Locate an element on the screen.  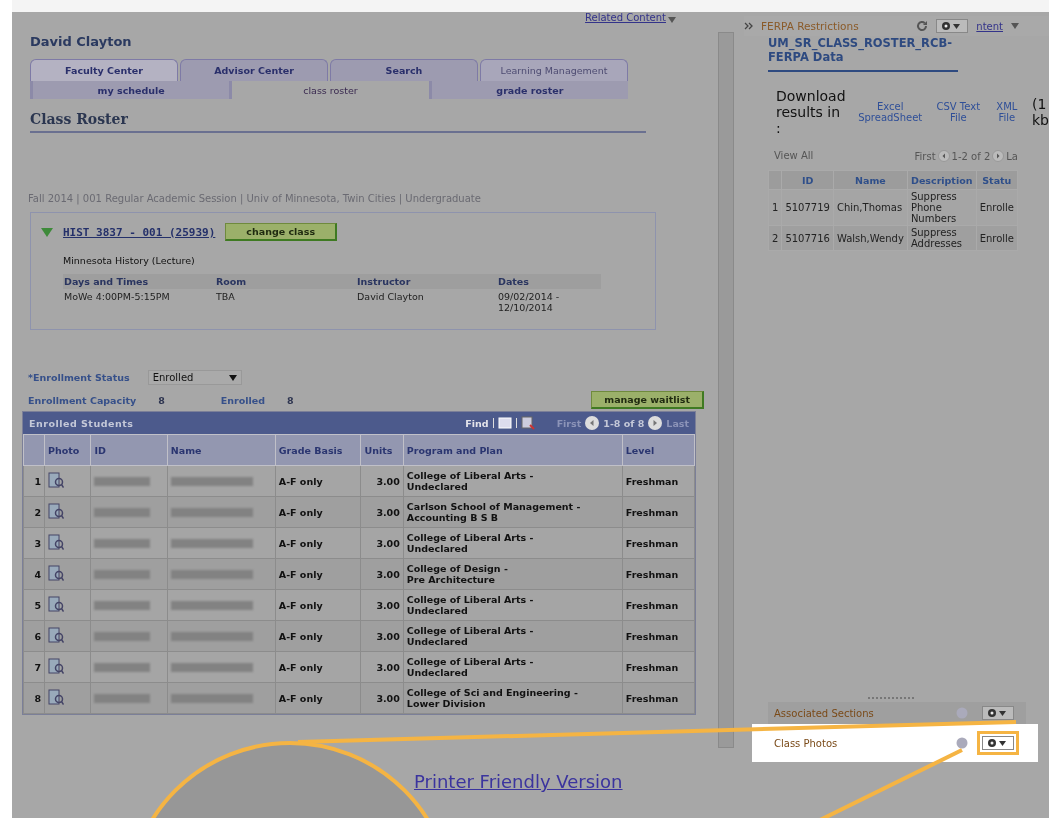
tab: Faculty Center is located at coordinates (104, 70).